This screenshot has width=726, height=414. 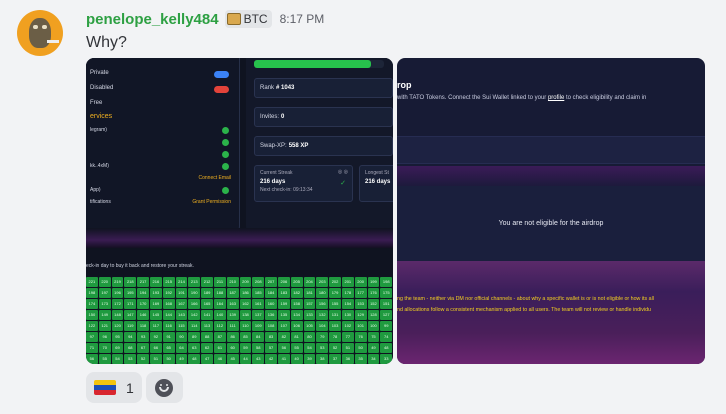 I want to click on day-cell: 215, so click(x=168, y=282).